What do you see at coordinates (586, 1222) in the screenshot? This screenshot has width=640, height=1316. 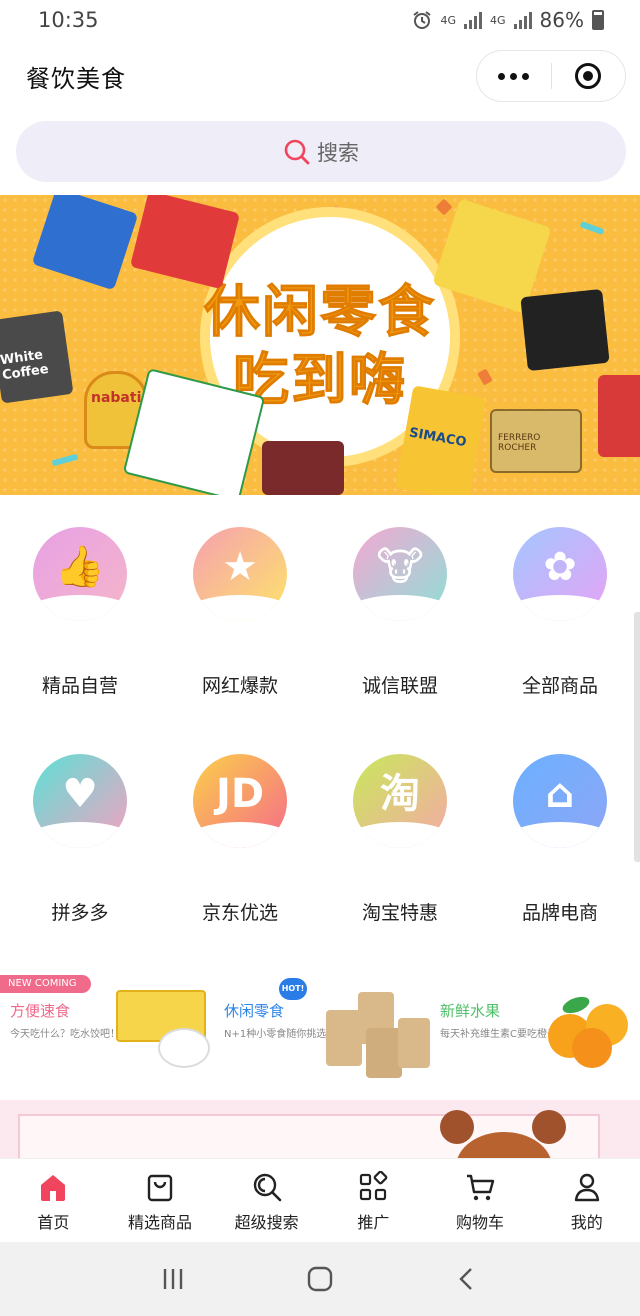 I see `tab-label: 我的` at bounding box center [586, 1222].